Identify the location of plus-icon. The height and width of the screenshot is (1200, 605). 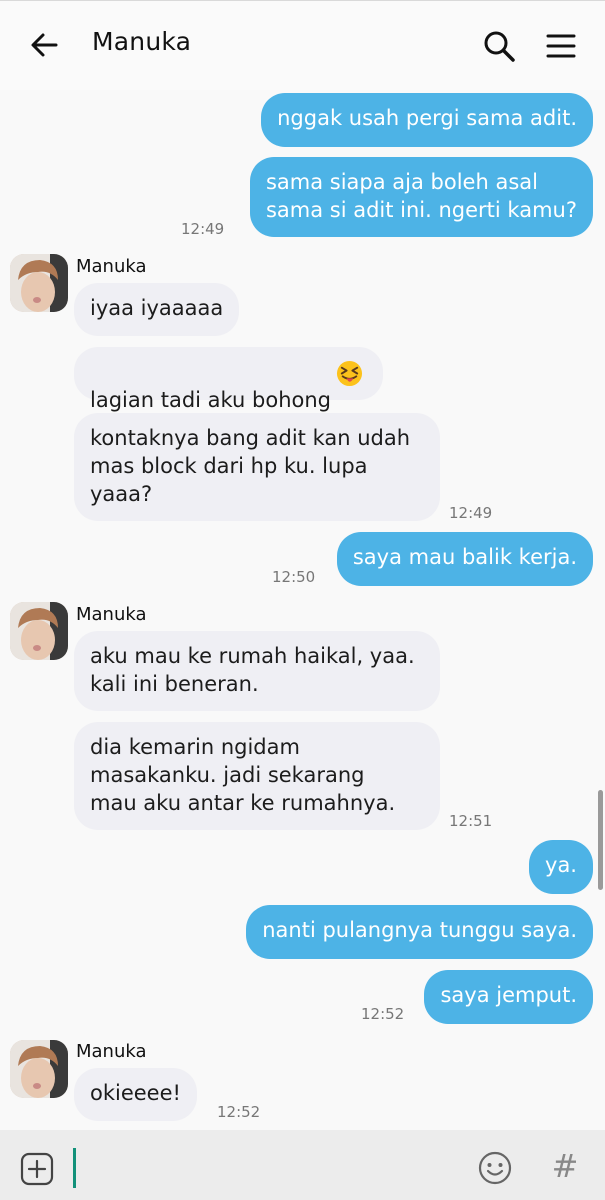
(37, 1169).